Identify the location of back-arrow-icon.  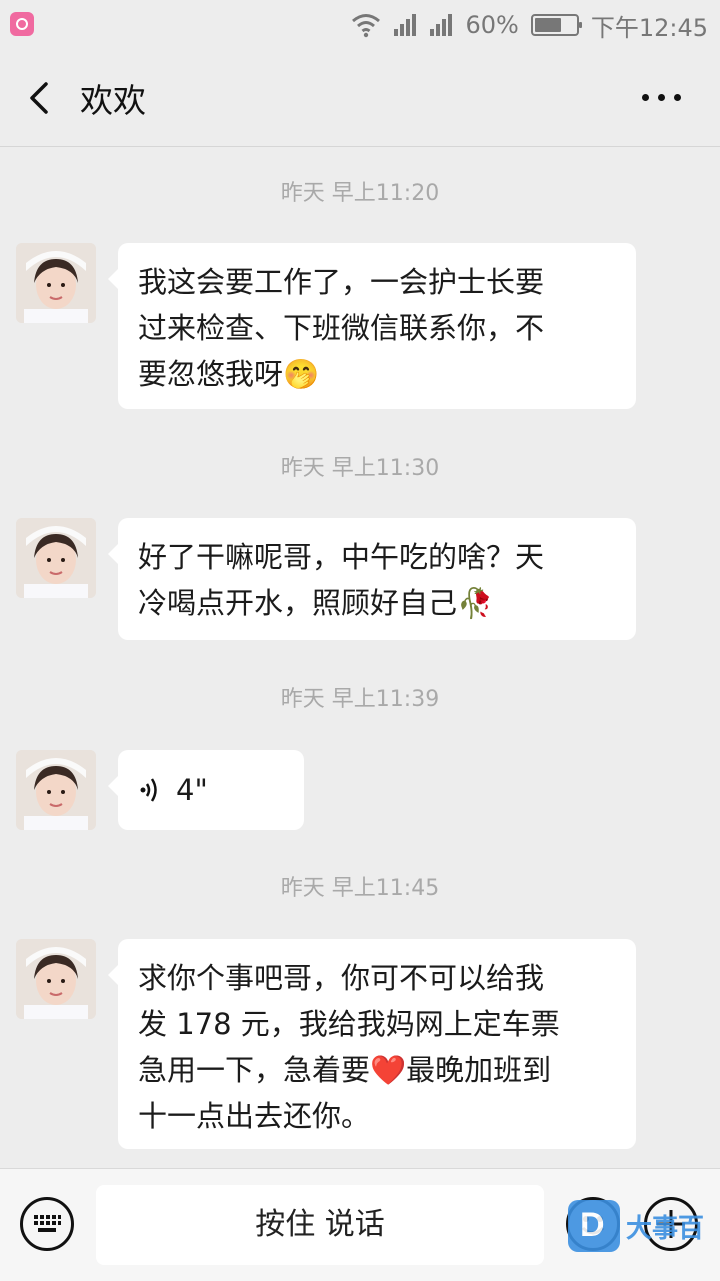
(42, 98).